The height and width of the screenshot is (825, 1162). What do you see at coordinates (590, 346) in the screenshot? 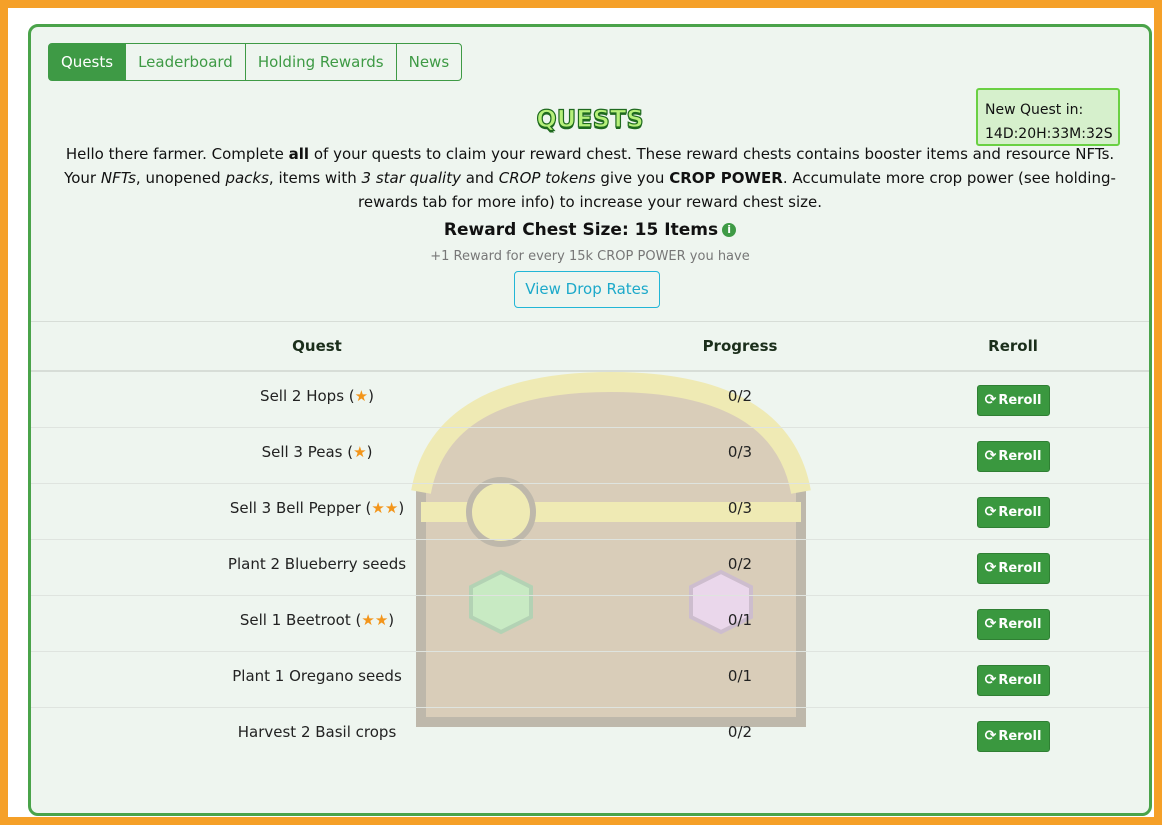
I see `table-header: Quest Progress Reroll` at bounding box center [590, 346].